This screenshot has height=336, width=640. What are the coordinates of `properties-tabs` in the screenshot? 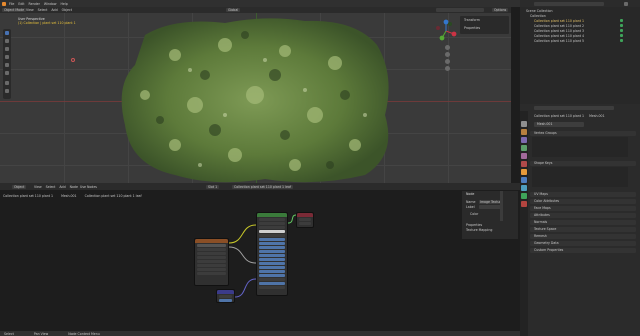 It's located at (524, 223).